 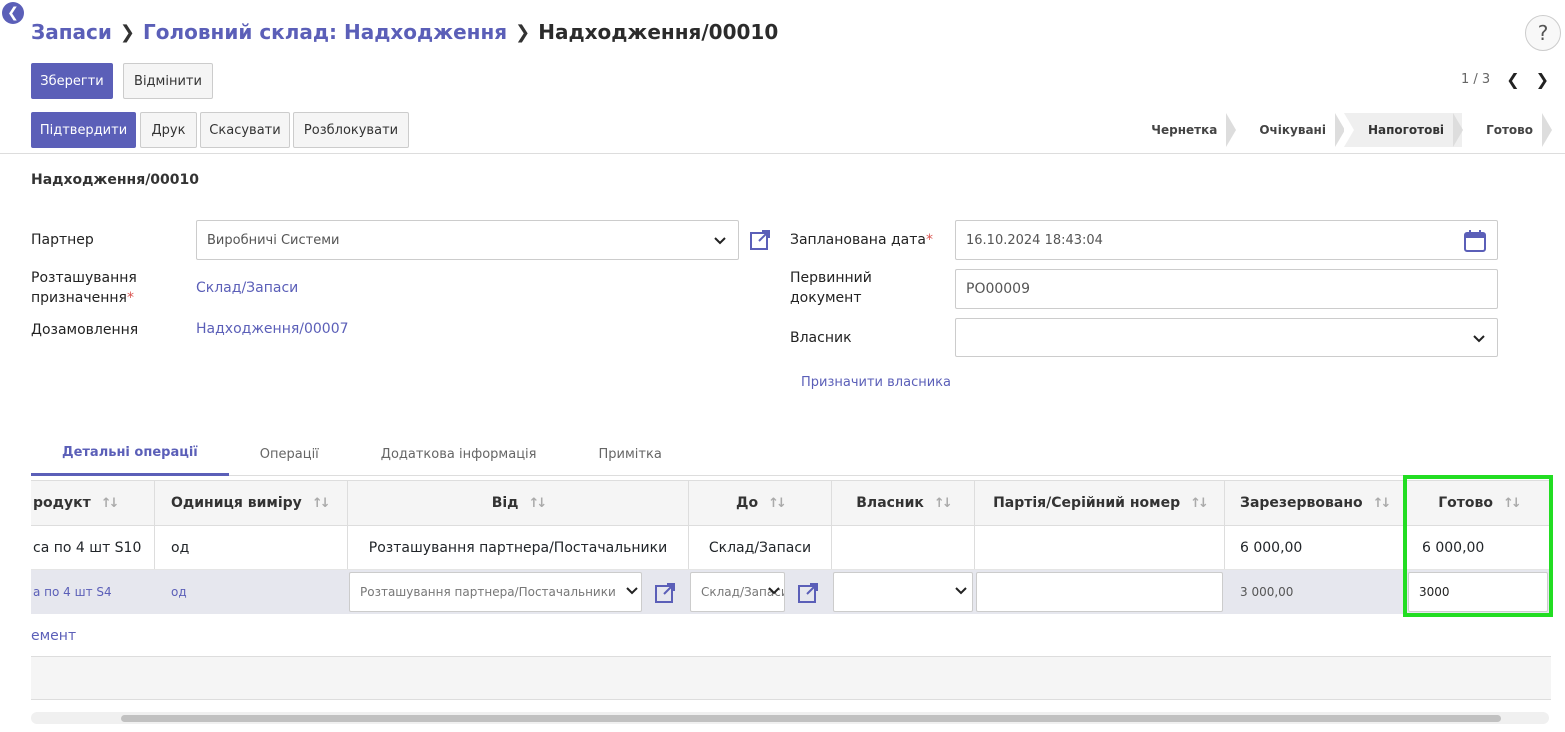 I want to click on header-reserved: Зарезервовано ↑↓, so click(x=1315, y=503).